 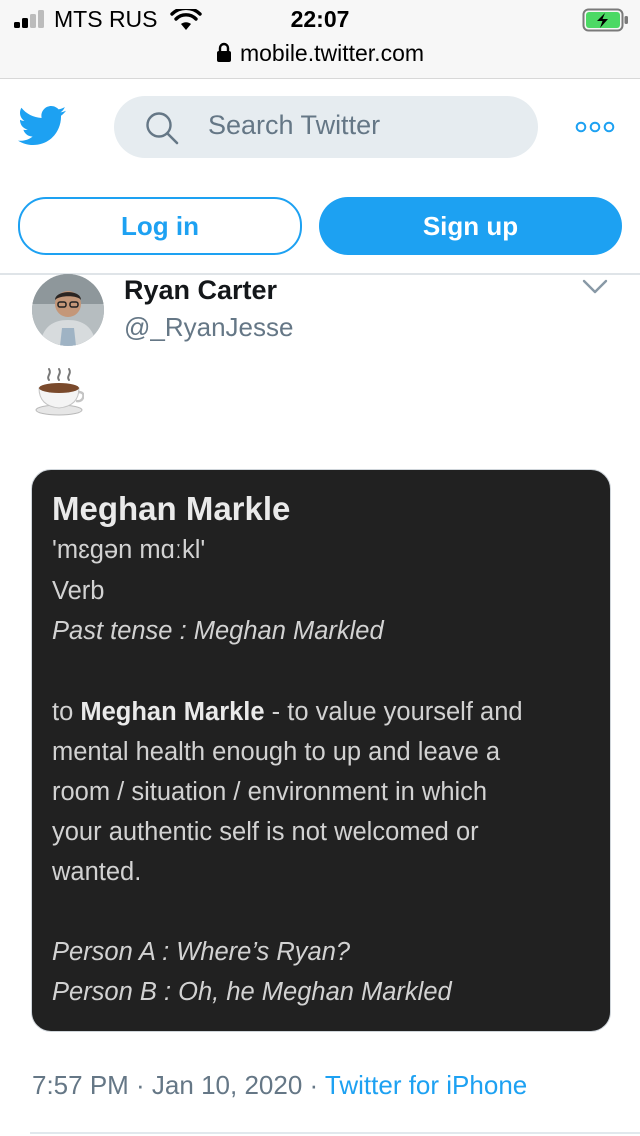 What do you see at coordinates (218, 631) in the screenshot?
I see `card-past-tense: Past tense : Meghan Markled` at bounding box center [218, 631].